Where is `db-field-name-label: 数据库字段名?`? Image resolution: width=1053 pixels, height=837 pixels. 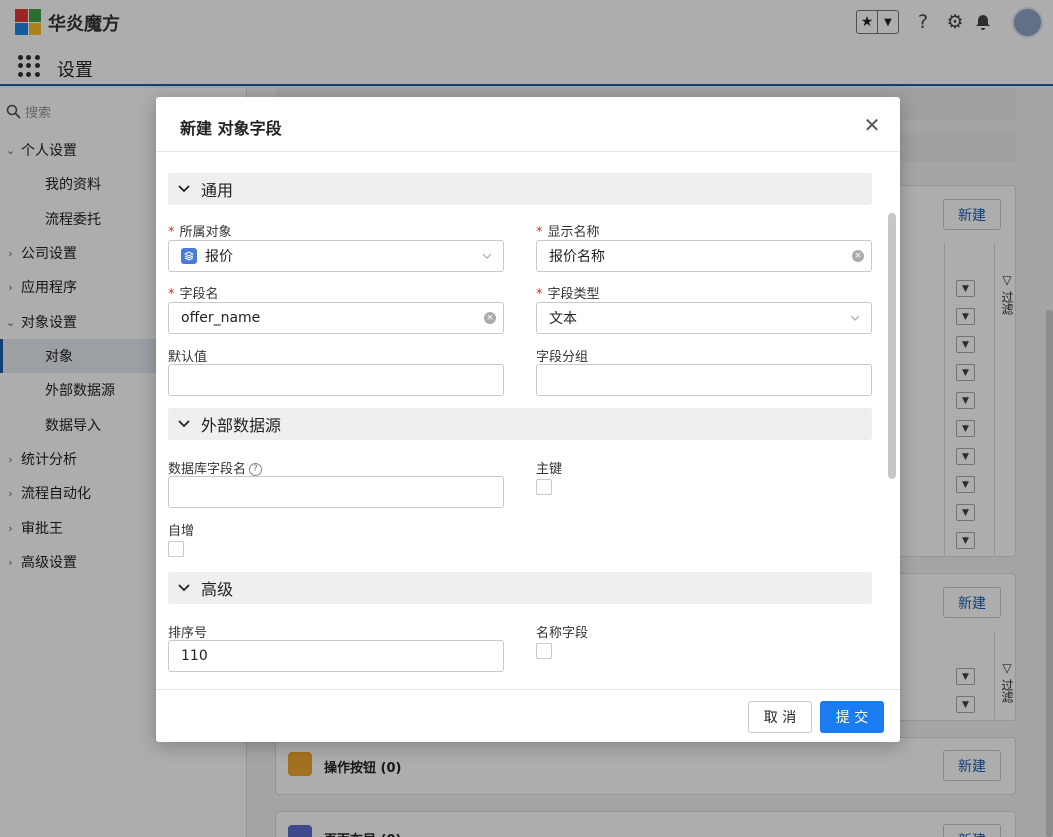 db-field-name-label: 数据库字段名? is located at coordinates (215, 467).